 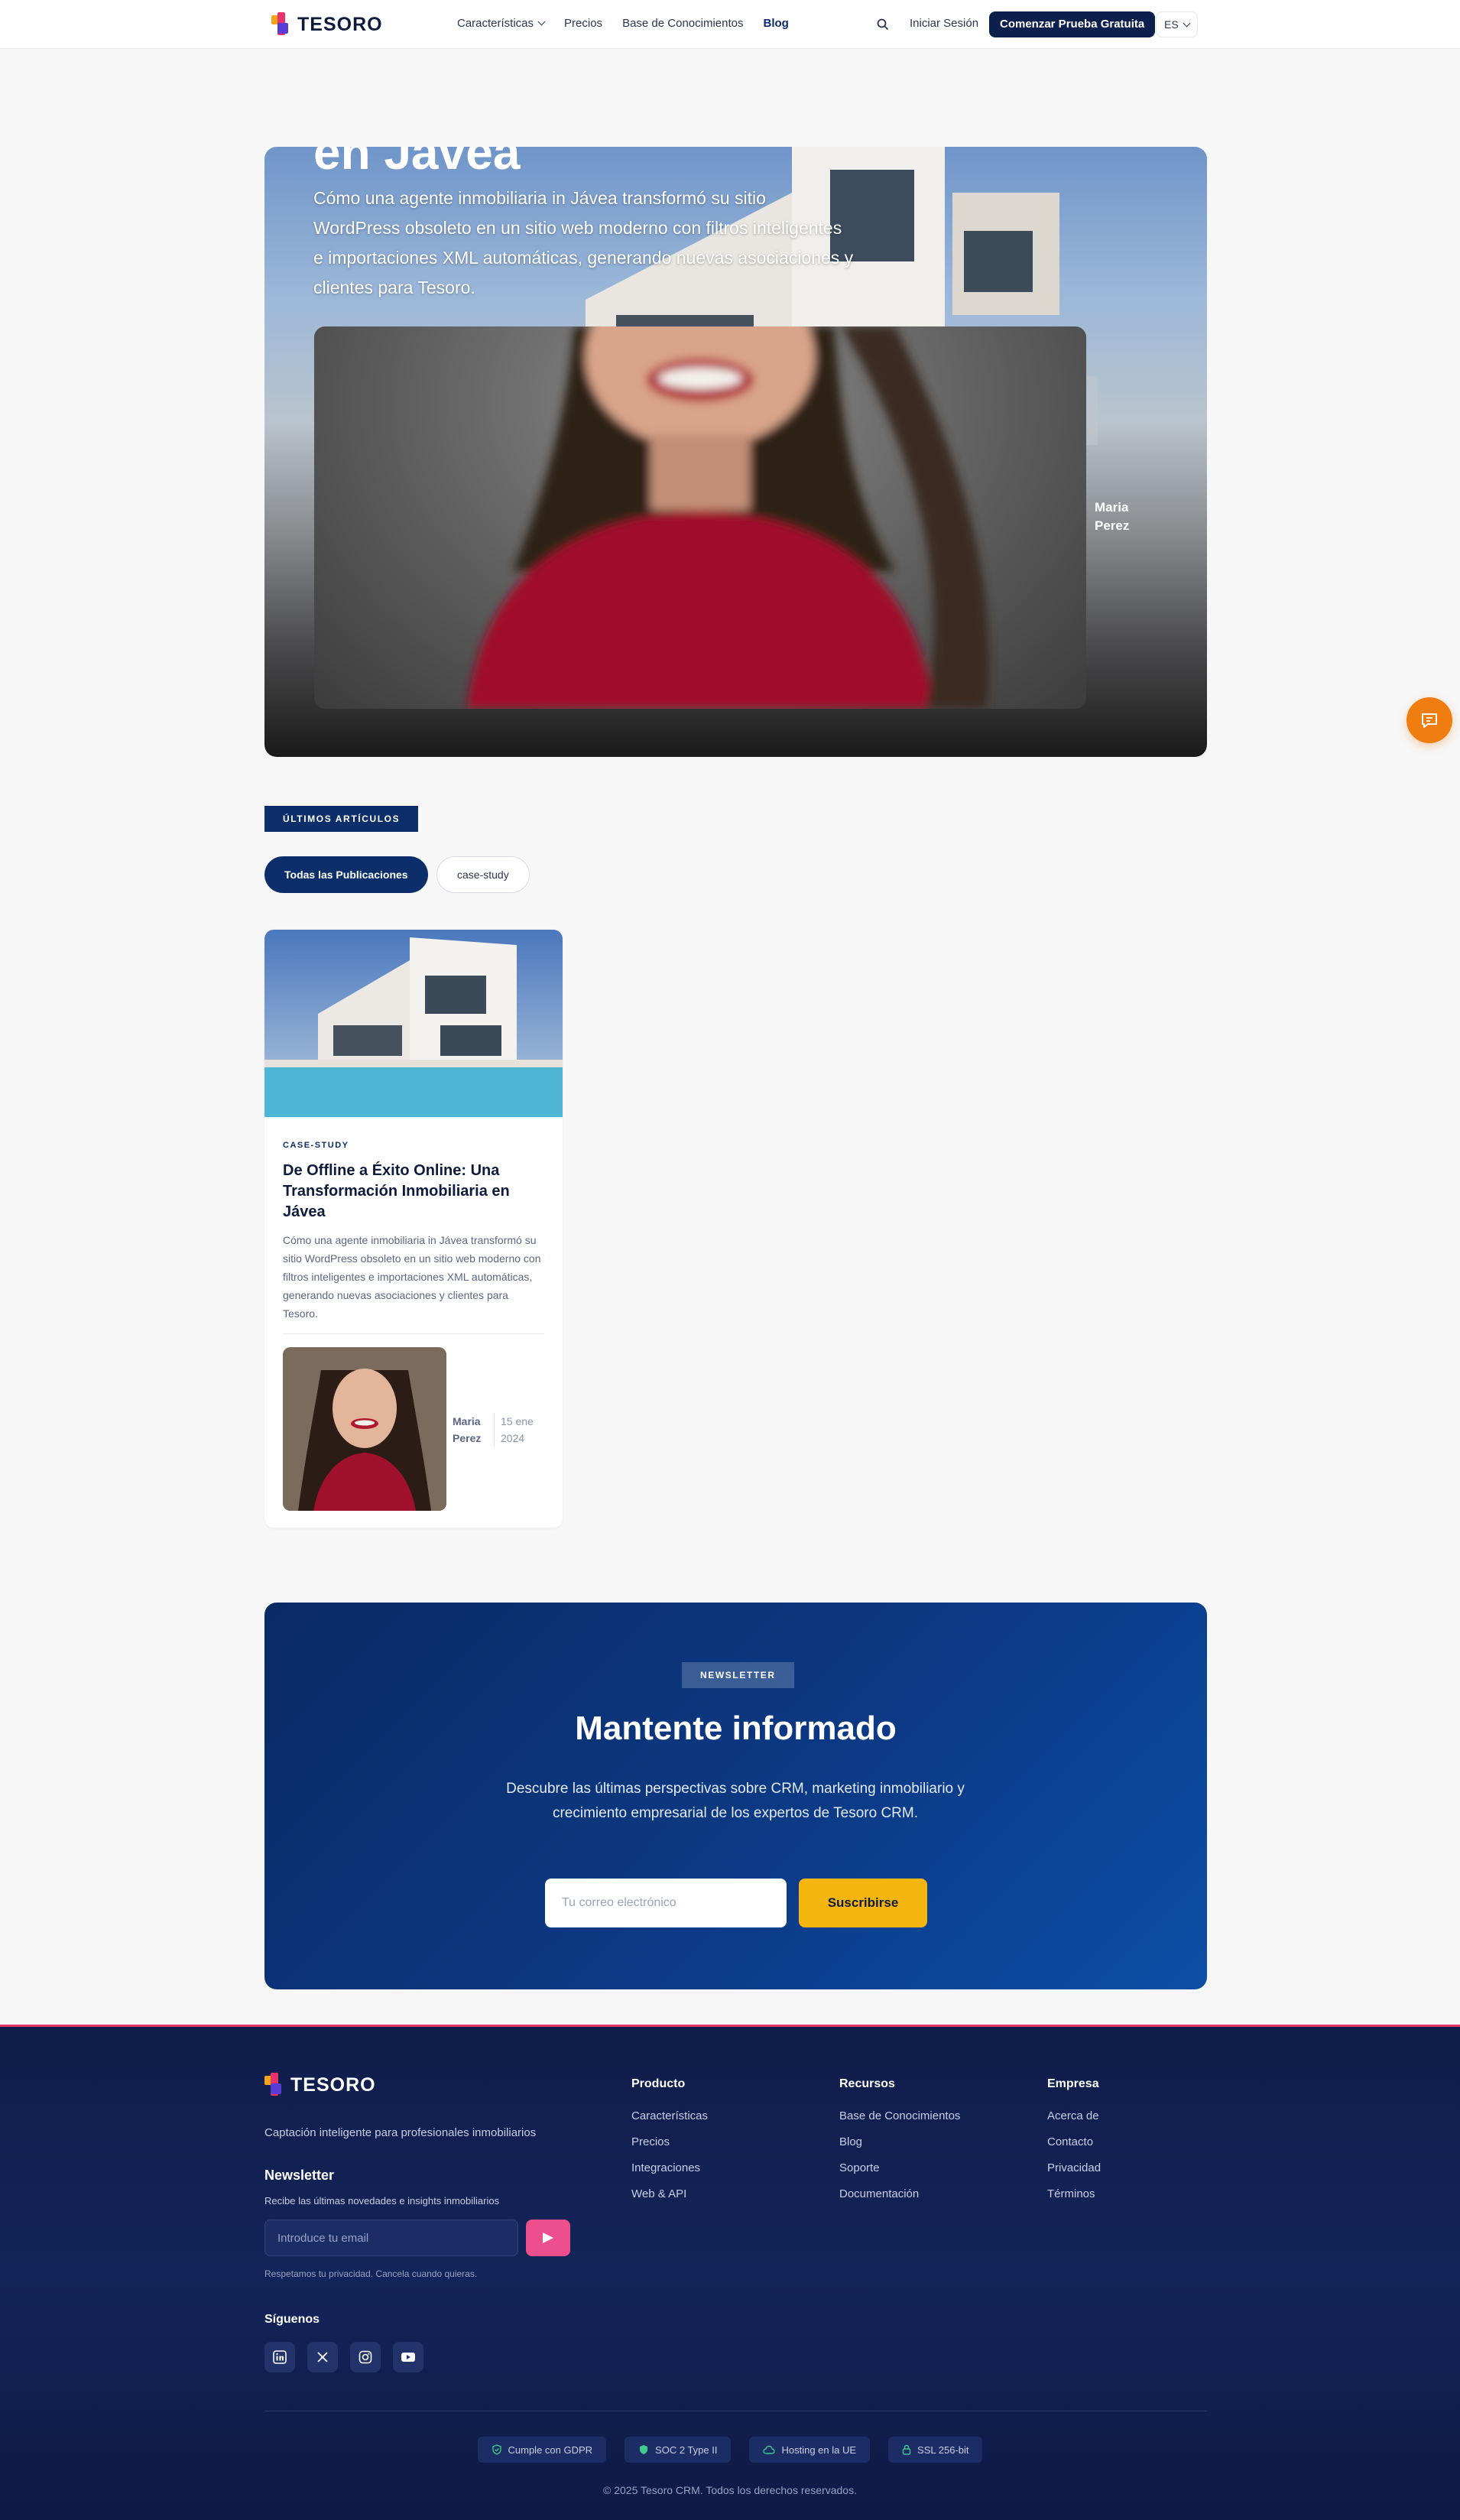 I want to click on filter-case-study-button: case-study, so click(x=483, y=875).